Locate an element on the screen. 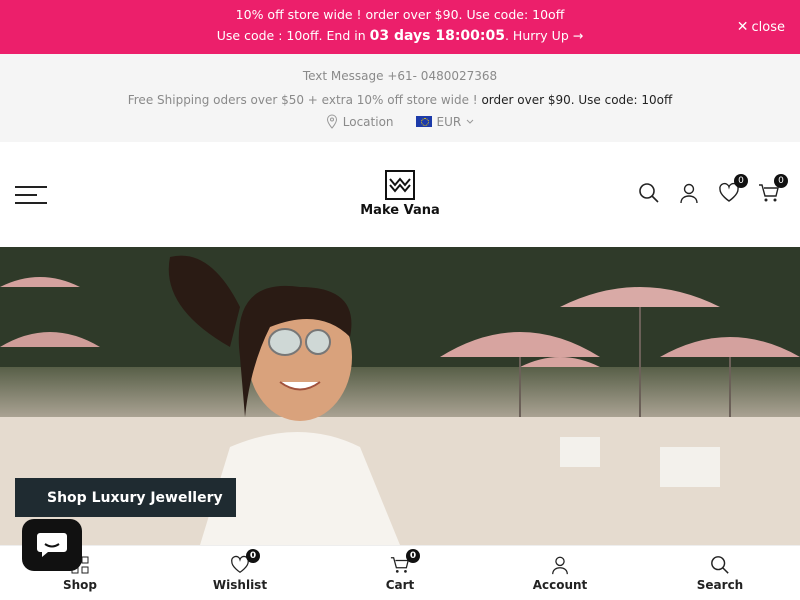  nav-cart: 0 Cart is located at coordinates (400, 573).